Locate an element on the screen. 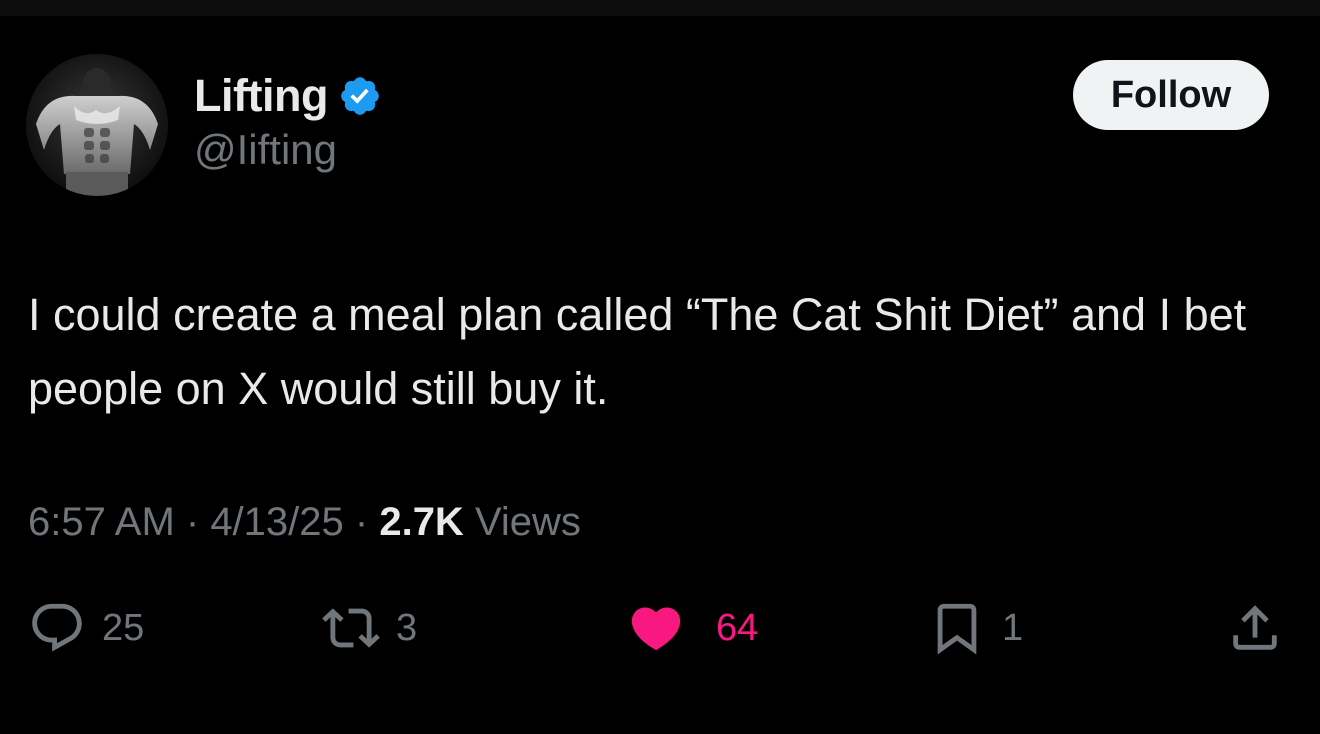 The height and width of the screenshot is (734, 1320). reply-count: 25 is located at coordinates (123, 627).